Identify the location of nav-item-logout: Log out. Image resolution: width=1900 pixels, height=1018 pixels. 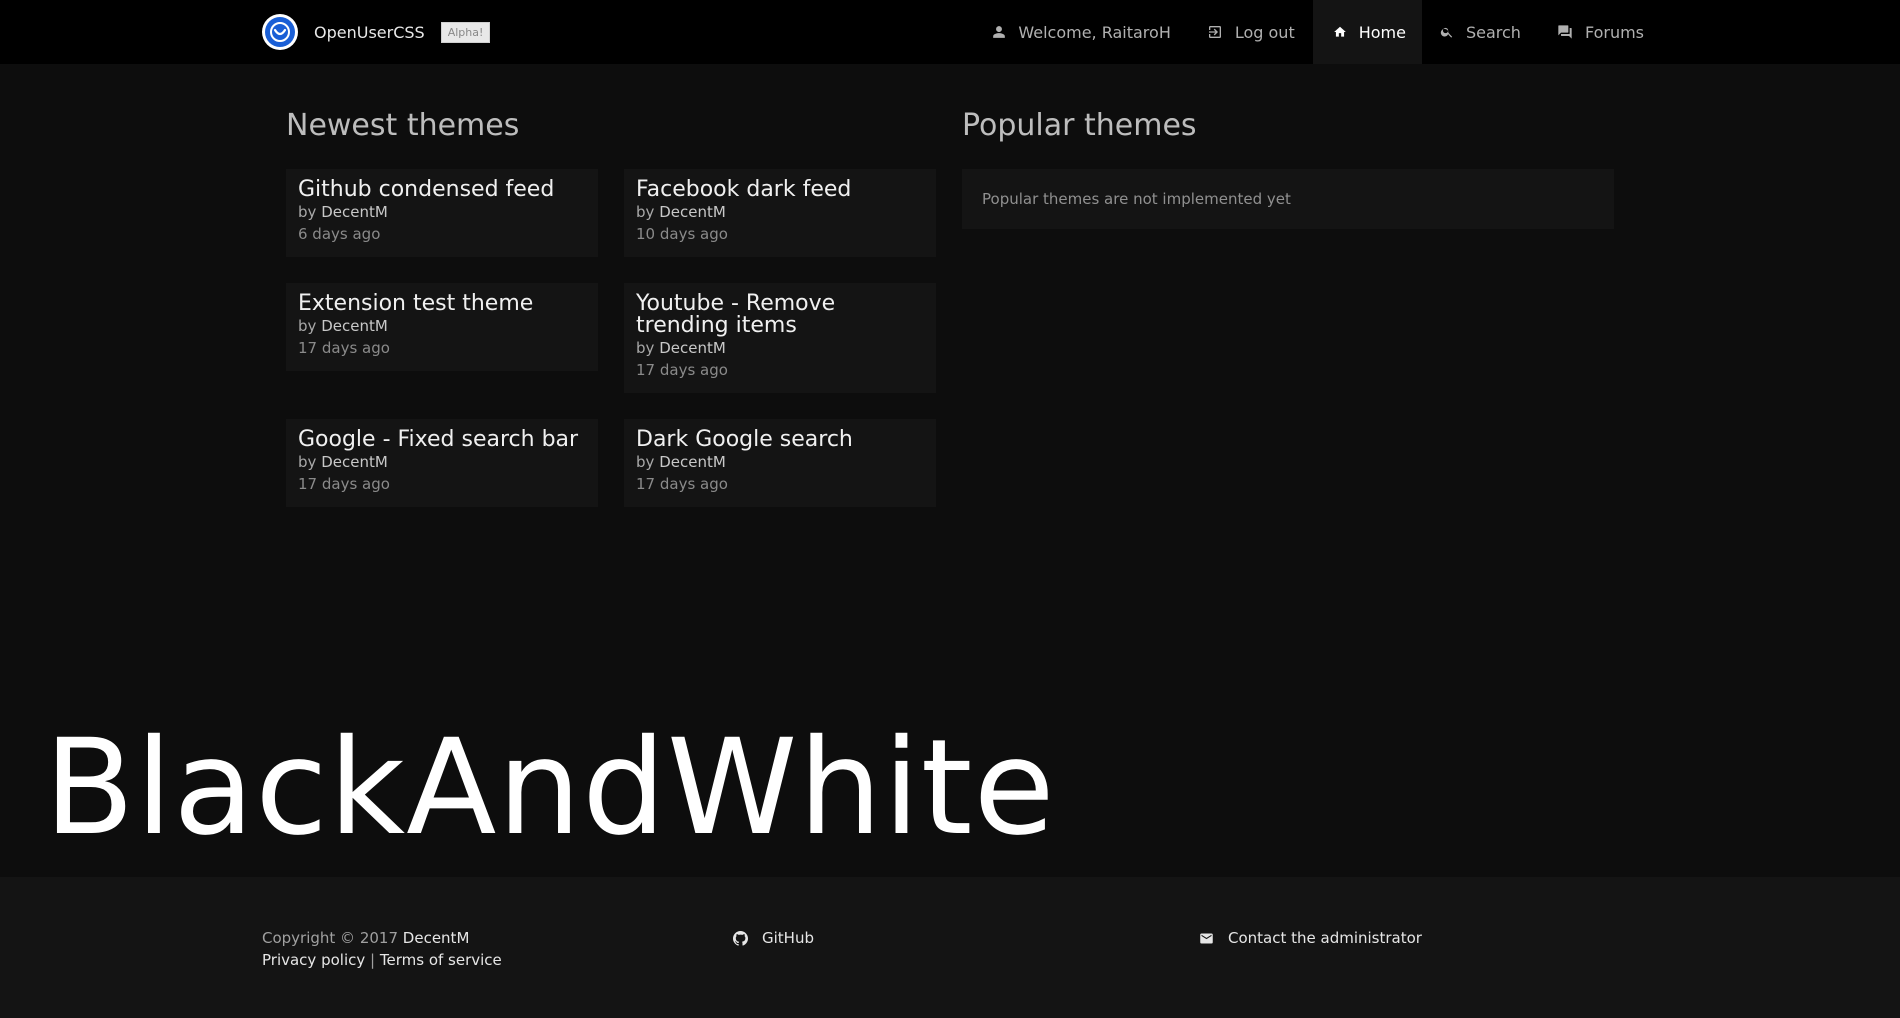
(1251, 32).